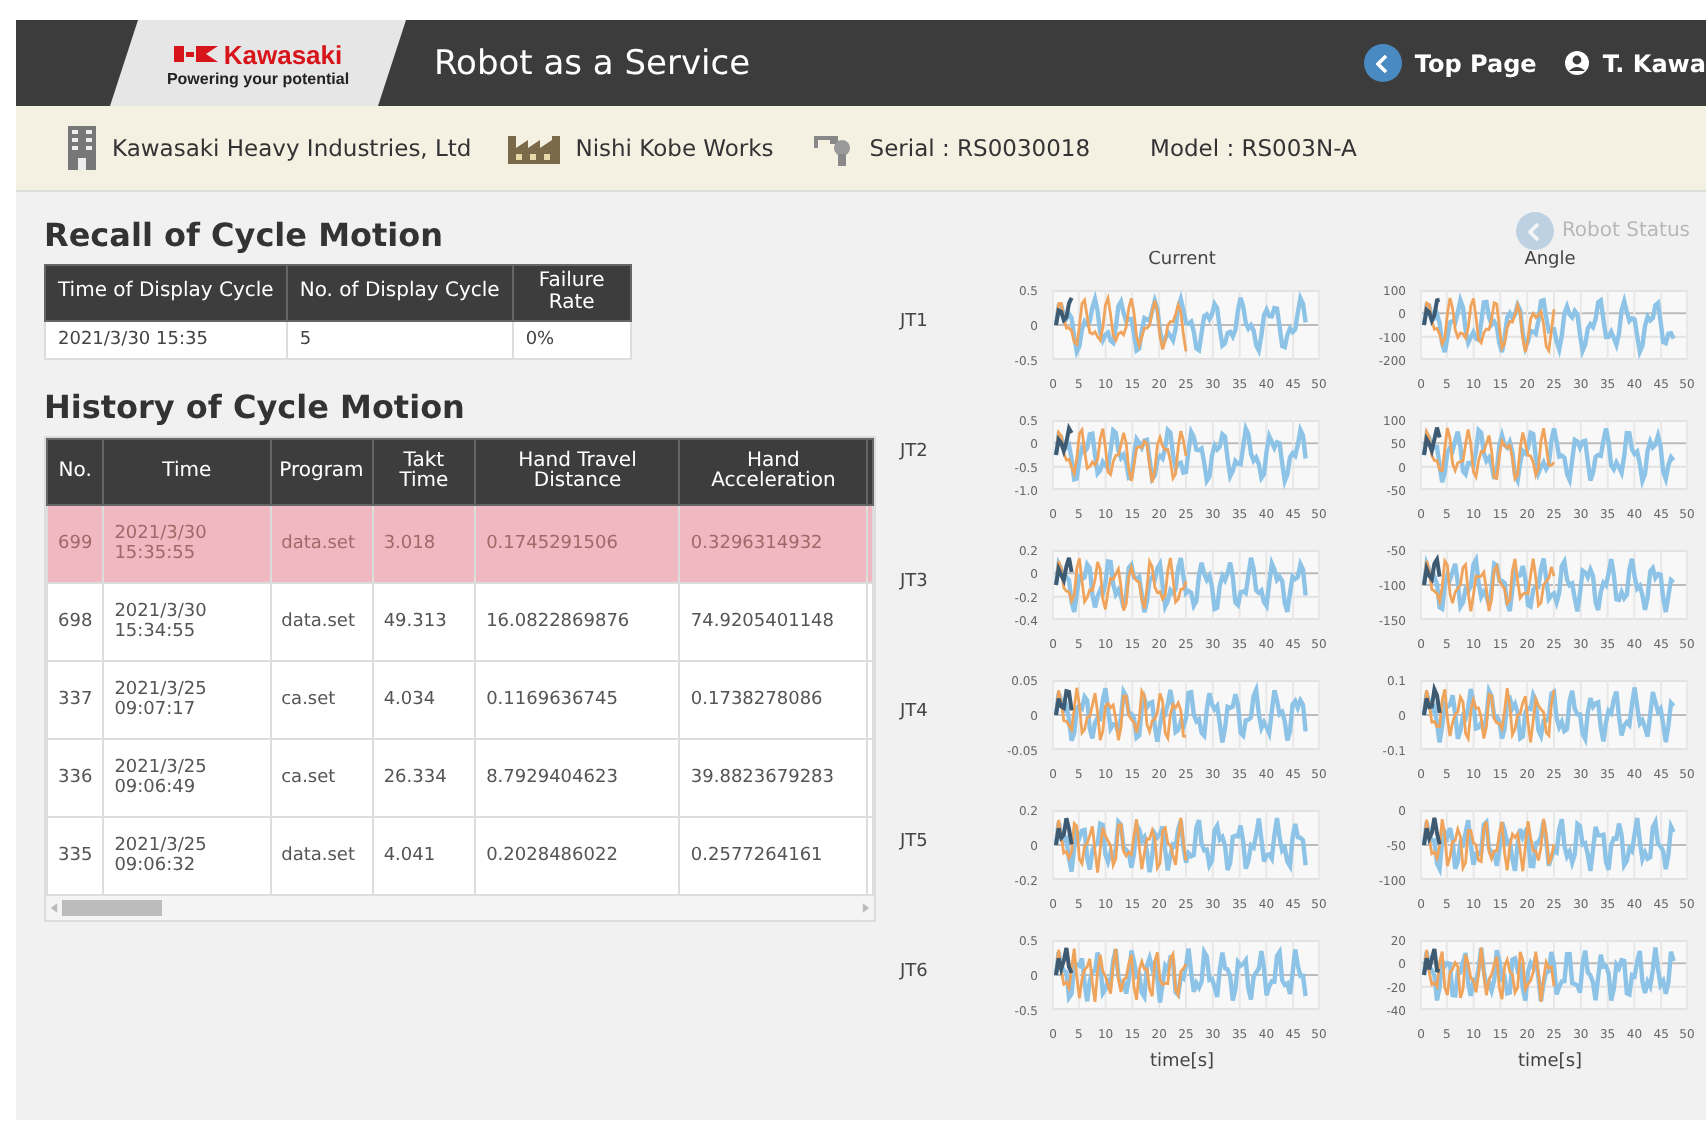  Describe the element at coordinates (187, 544) in the screenshot. I see `table-cell: 2021/3/30 15:35:55` at that location.